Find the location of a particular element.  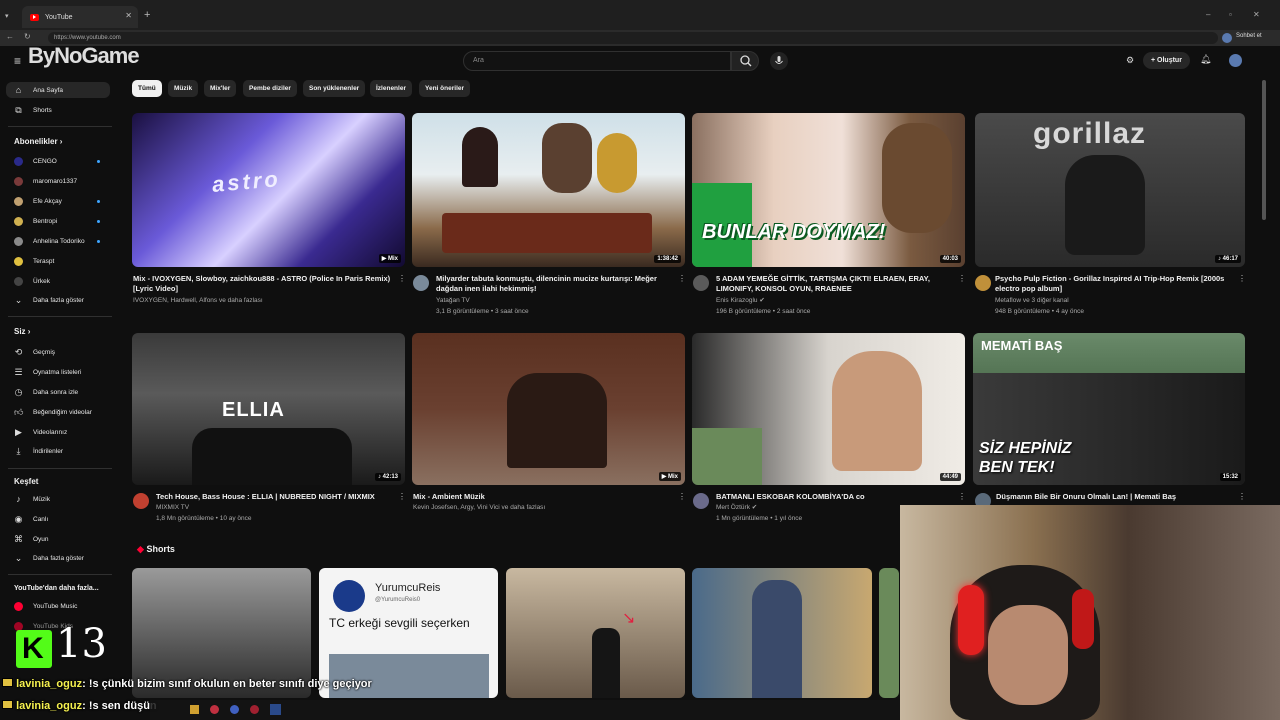

sidebar-explore-more: ⌄ Daha fazla göster is located at coordinates (58, 558).